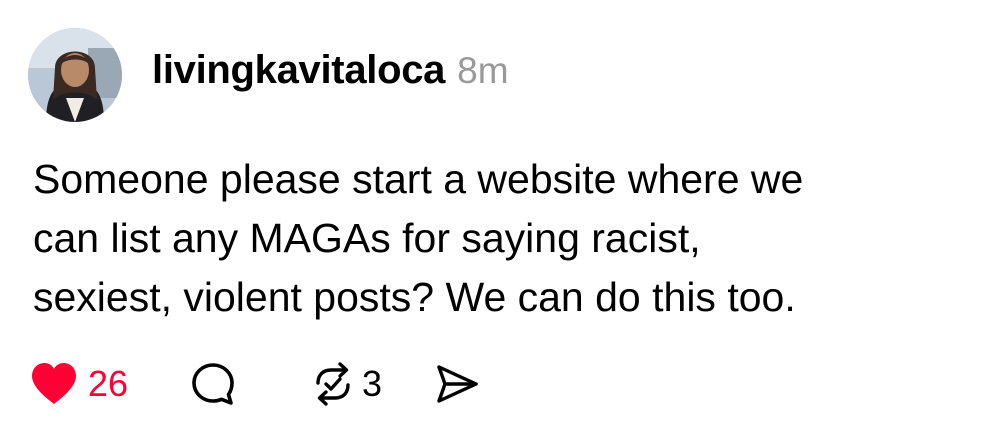  I want to click on post-text-line: Someone please start a website where we, so click(418, 179).